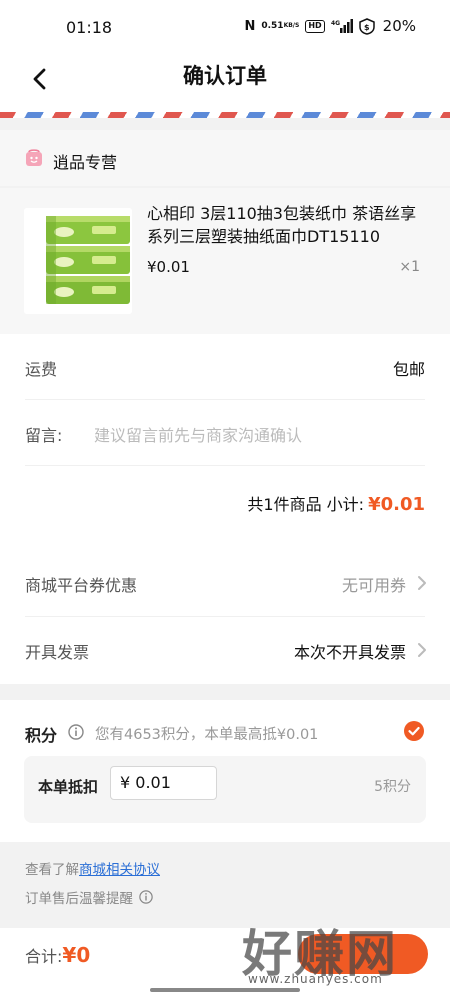  What do you see at coordinates (225, 76) in the screenshot?
I see `page-title: 确认订单` at bounding box center [225, 76].